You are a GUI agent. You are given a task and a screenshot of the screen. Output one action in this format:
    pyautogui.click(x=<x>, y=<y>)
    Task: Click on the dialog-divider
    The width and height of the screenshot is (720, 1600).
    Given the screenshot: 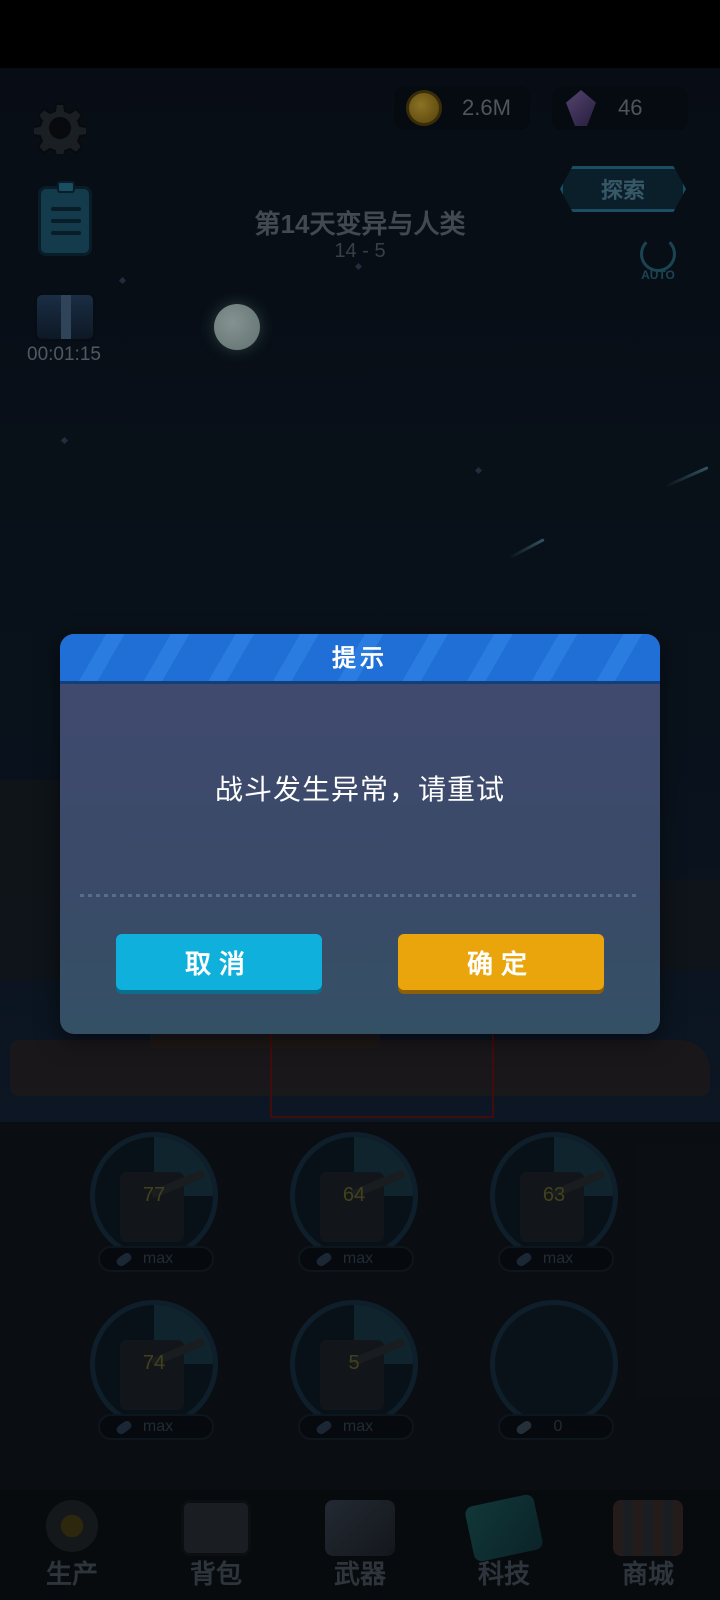 What is the action you would take?
    pyautogui.click(x=360, y=895)
    